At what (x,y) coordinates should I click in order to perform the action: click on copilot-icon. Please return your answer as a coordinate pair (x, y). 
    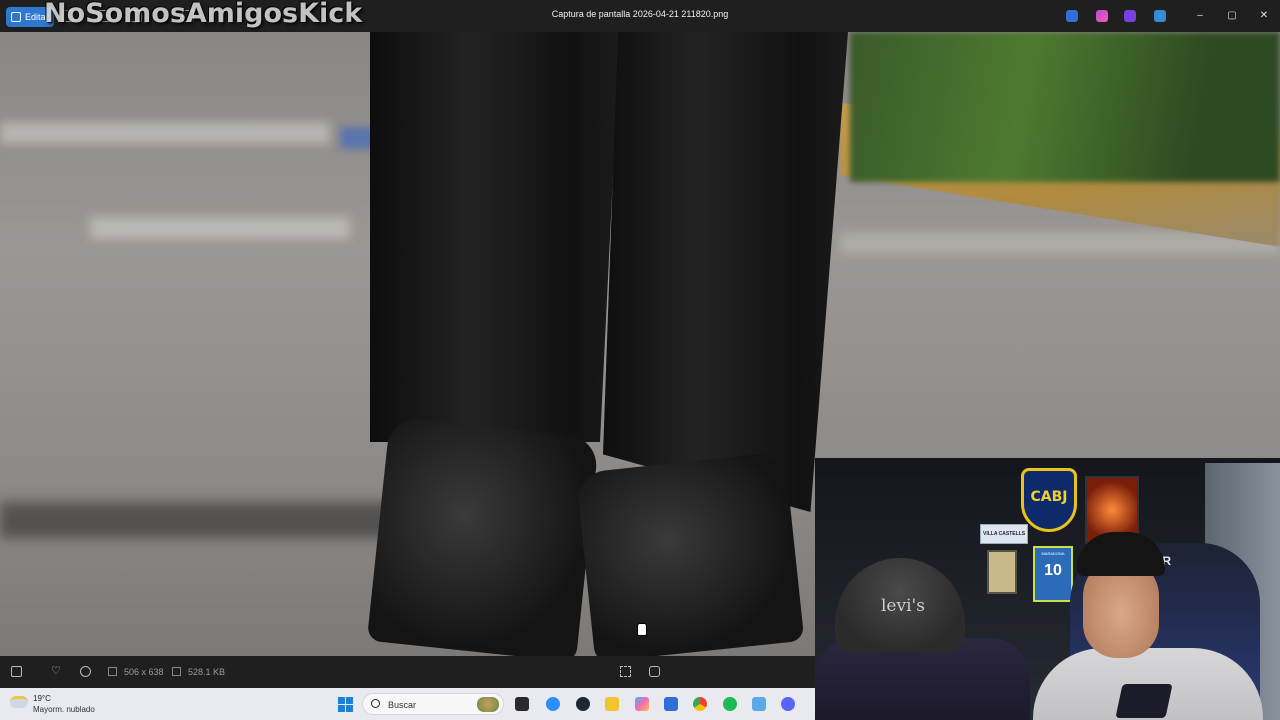
    Looking at the image, I should click on (642, 704).